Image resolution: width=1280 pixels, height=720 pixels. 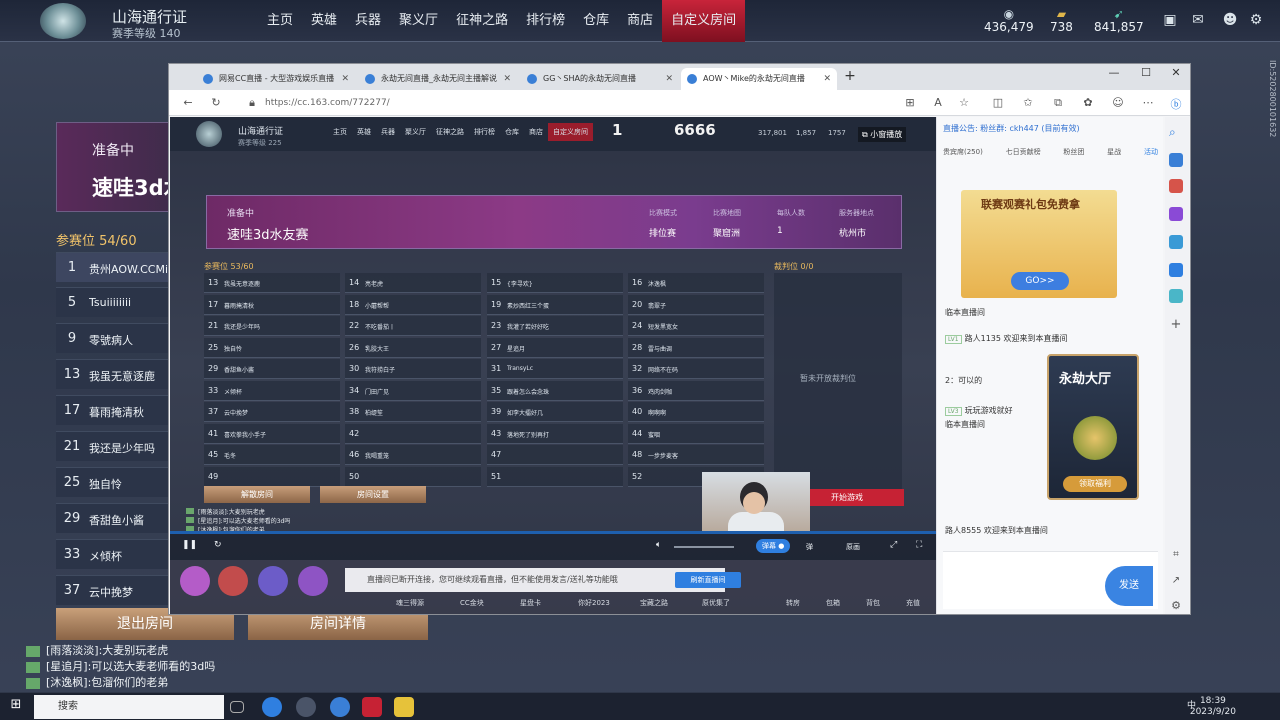 I want to click on volume-slider, so click(x=704, y=547).